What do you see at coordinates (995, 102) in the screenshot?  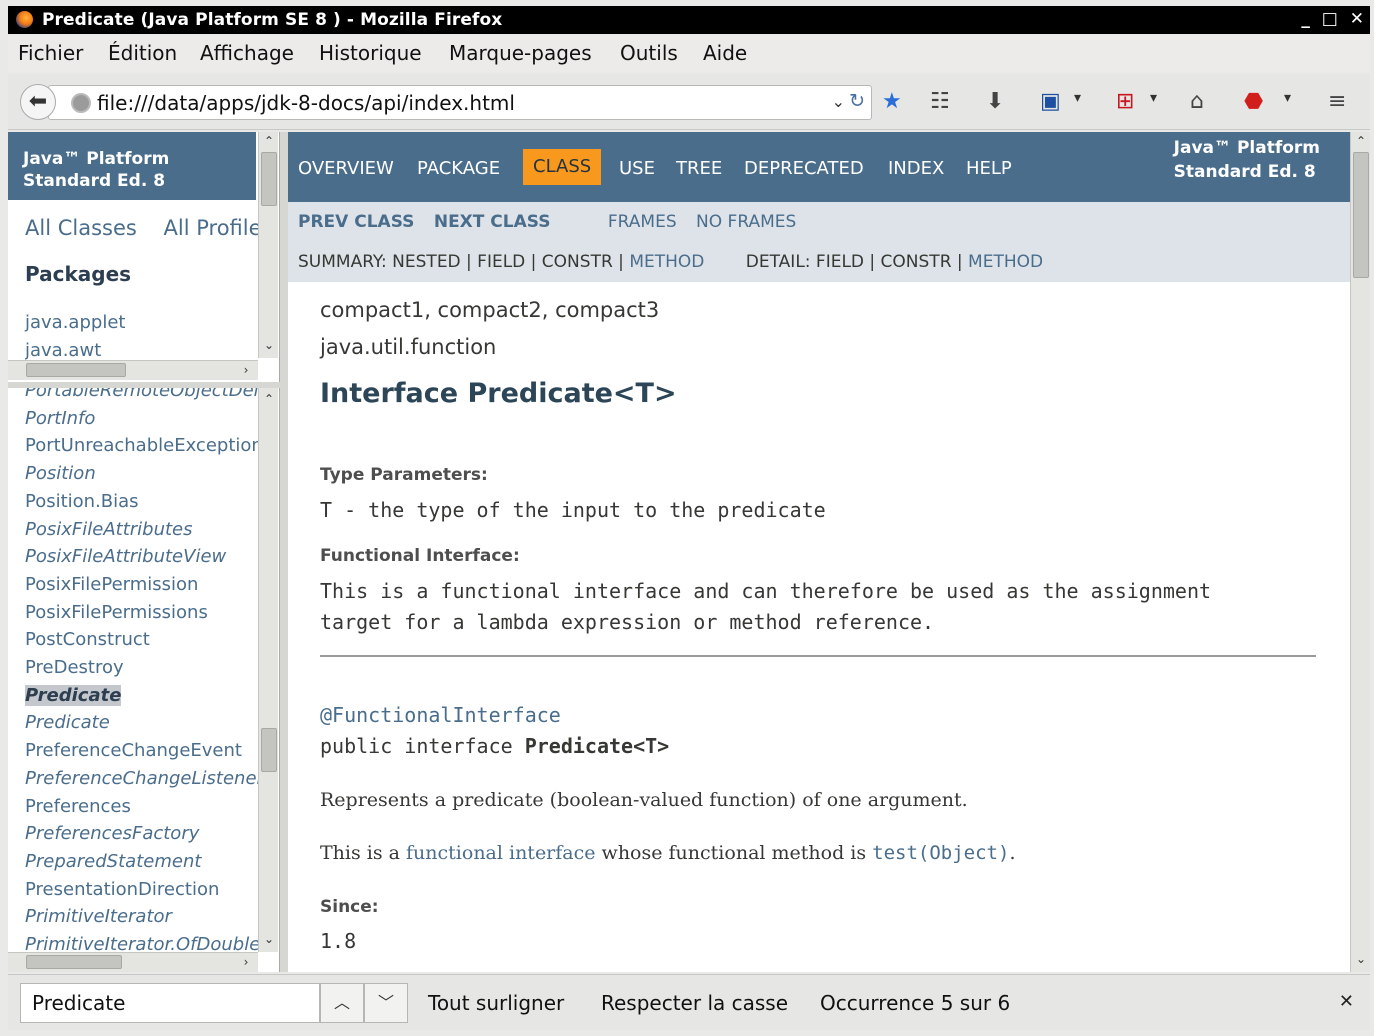 I see `downloads-icon: ⬇` at bounding box center [995, 102].